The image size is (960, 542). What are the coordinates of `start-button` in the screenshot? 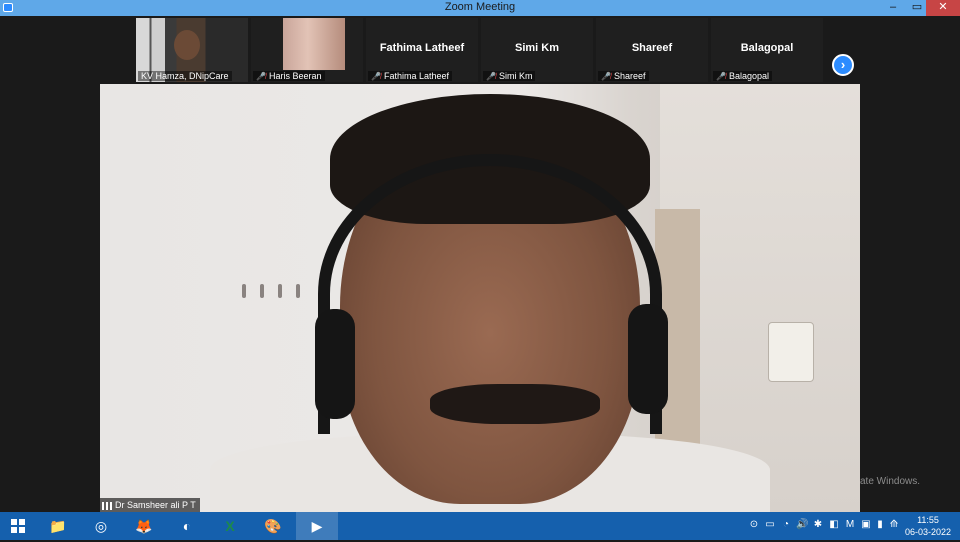 It's located at (18, 526).